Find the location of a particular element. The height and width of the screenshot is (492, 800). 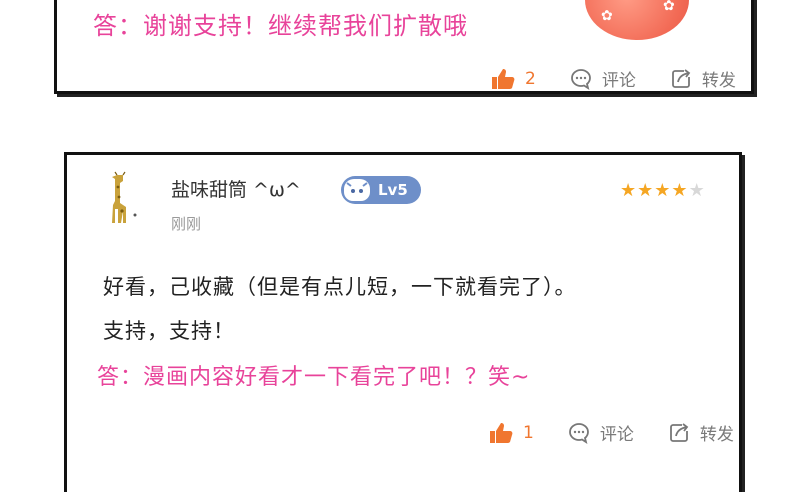

like-button: 2 is located at coordinates (513, 79).